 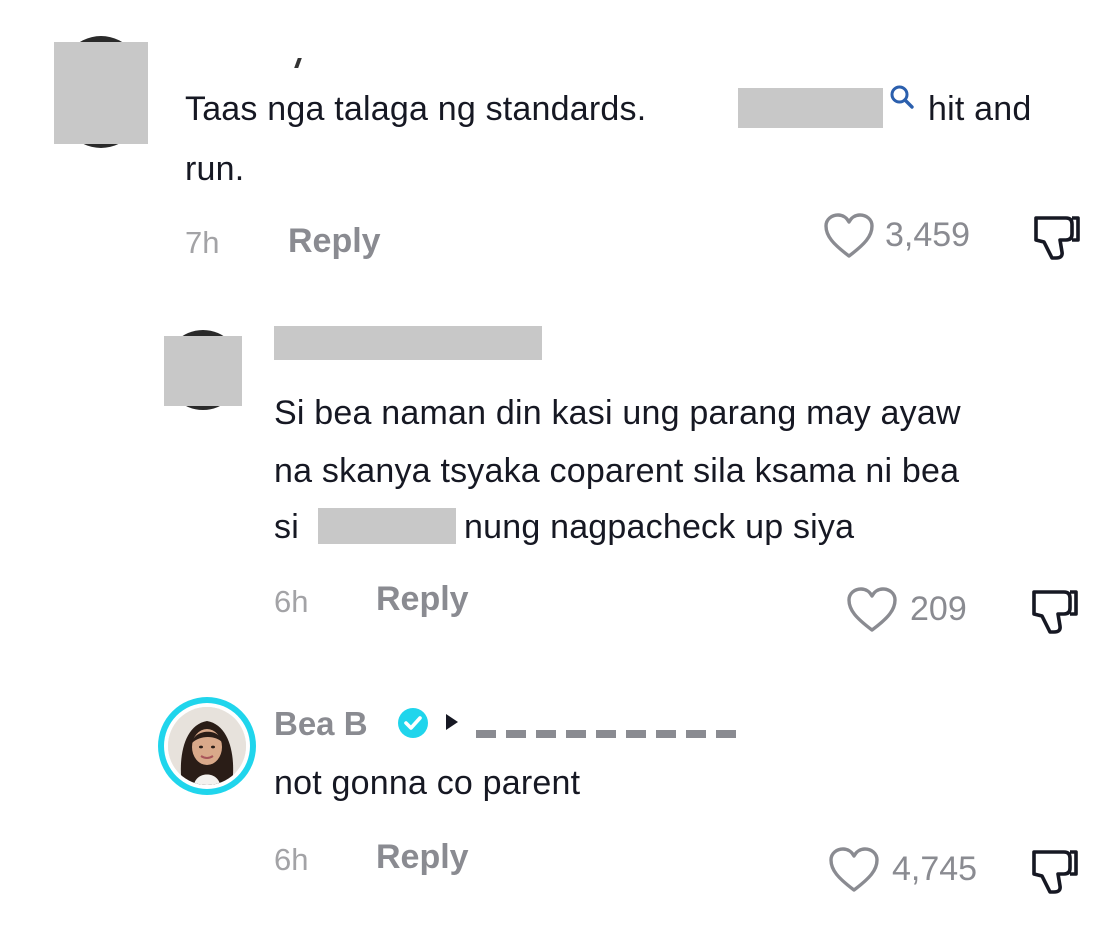 What do you see at coordinates (935, 869) in the screenshot?
I see `comment-3-like-count: 4,745` at bounding box center [935, 869].